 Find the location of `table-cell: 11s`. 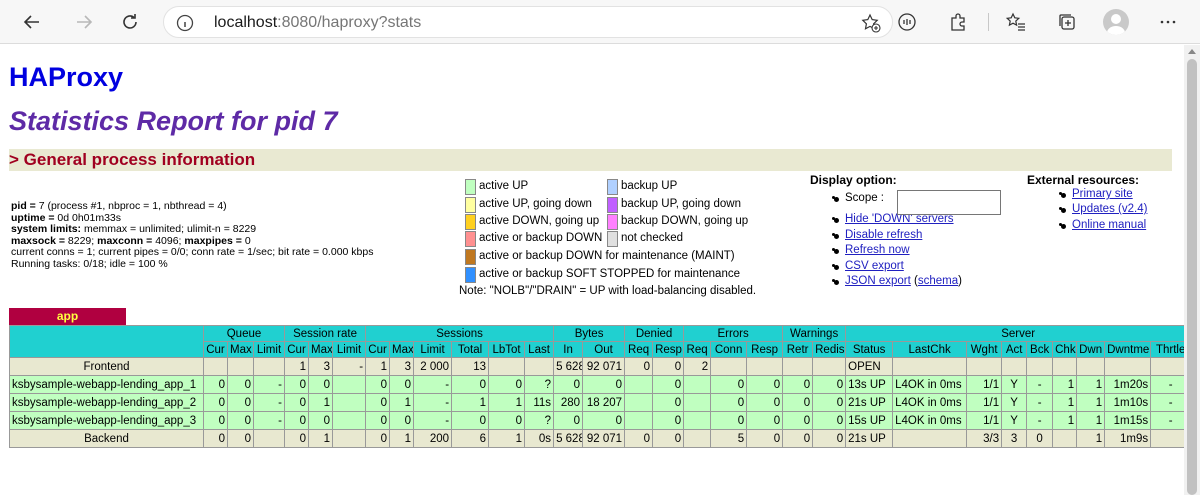

table-cell: 11s is located at coordinates (539, 402).